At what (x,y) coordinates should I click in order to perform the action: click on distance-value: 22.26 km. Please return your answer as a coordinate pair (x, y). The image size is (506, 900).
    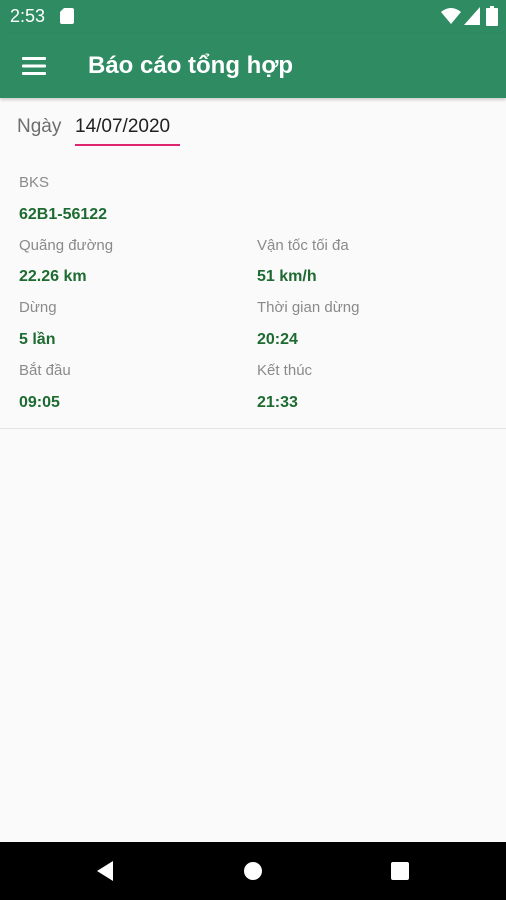
    Looking at the image, I should click on (53, 276).